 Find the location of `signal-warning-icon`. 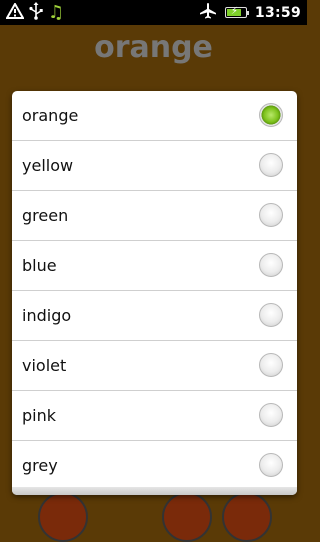

signal-warning-icon is located at coordinates (15, 12).